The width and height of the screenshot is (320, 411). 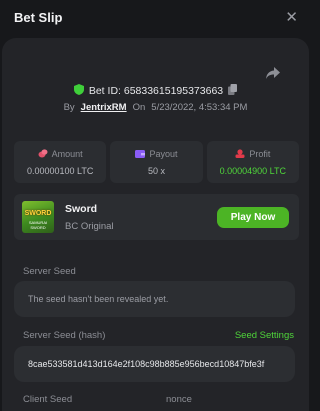 I want to click on on-label: On, so click(x=139, y=107).